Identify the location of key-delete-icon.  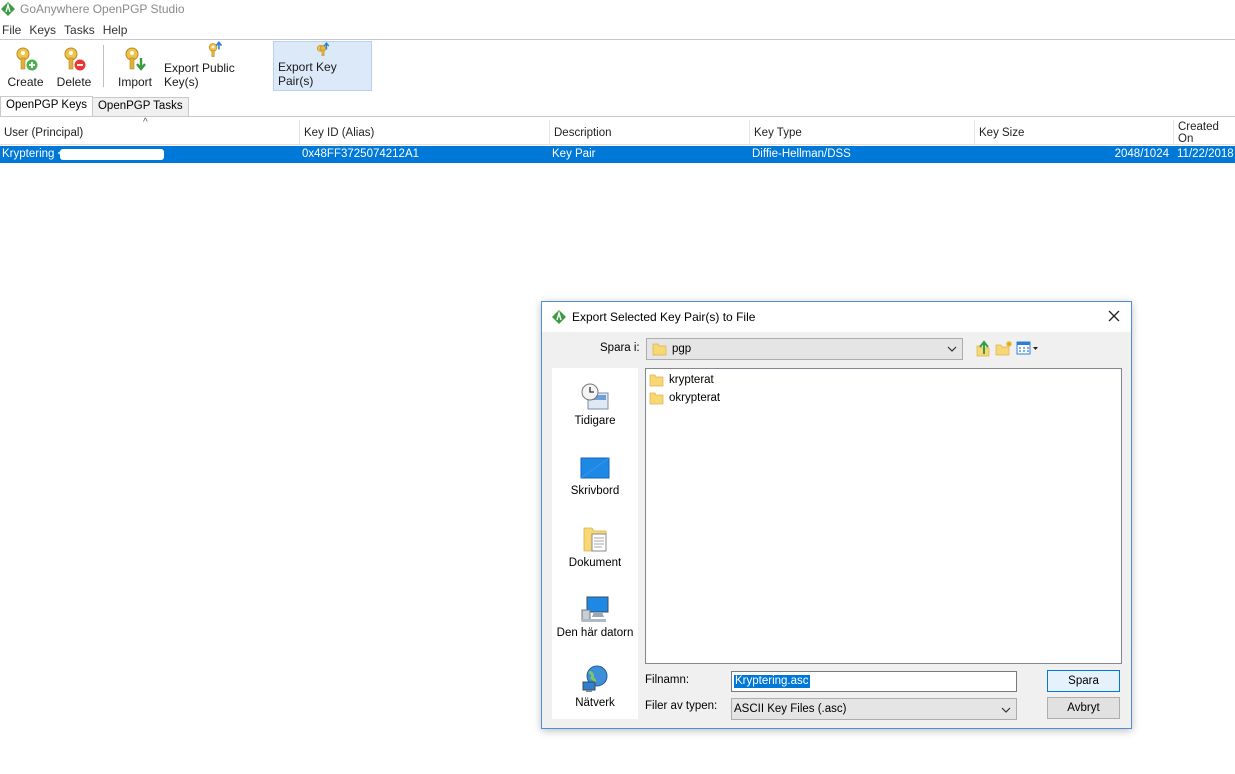
(75, 59).